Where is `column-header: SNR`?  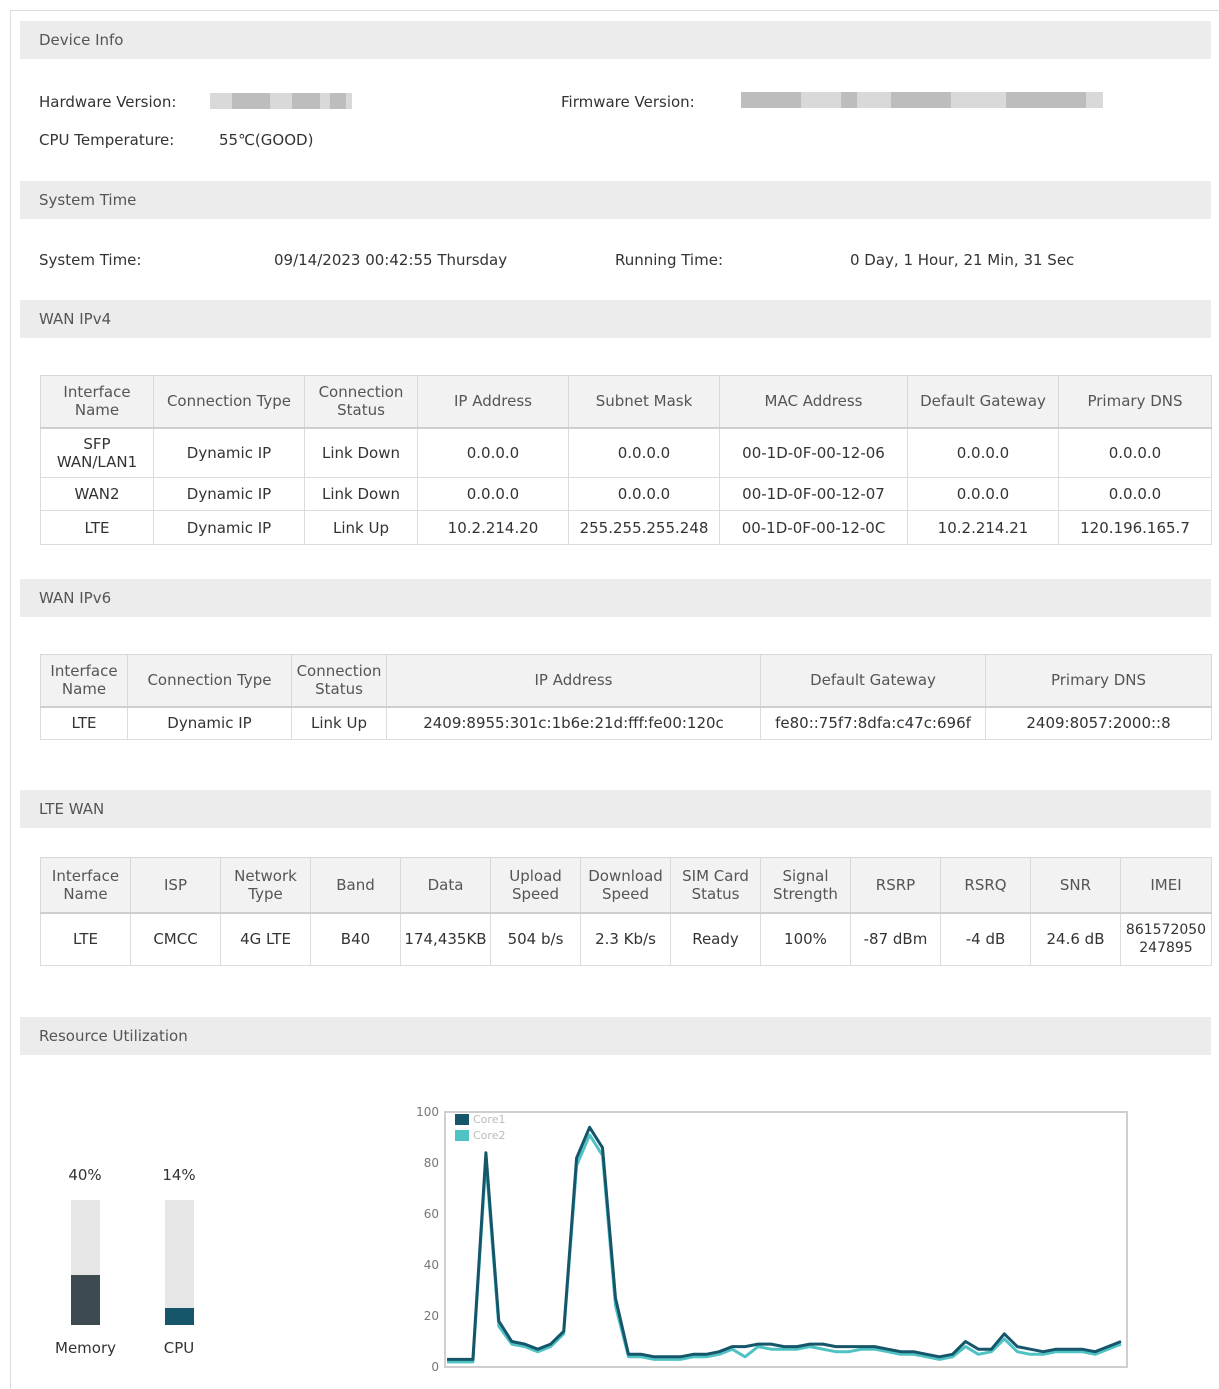 column-header: SNR is located at coordinates (1075, 885).